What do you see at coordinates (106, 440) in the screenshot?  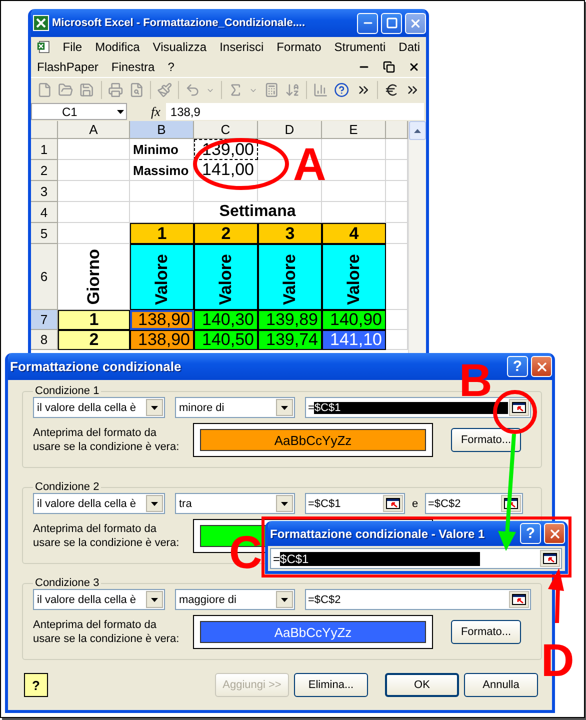 I see `preview-label: Anteprima del formato da usare se la condizione è vera:` at bounding box center [106, 440].